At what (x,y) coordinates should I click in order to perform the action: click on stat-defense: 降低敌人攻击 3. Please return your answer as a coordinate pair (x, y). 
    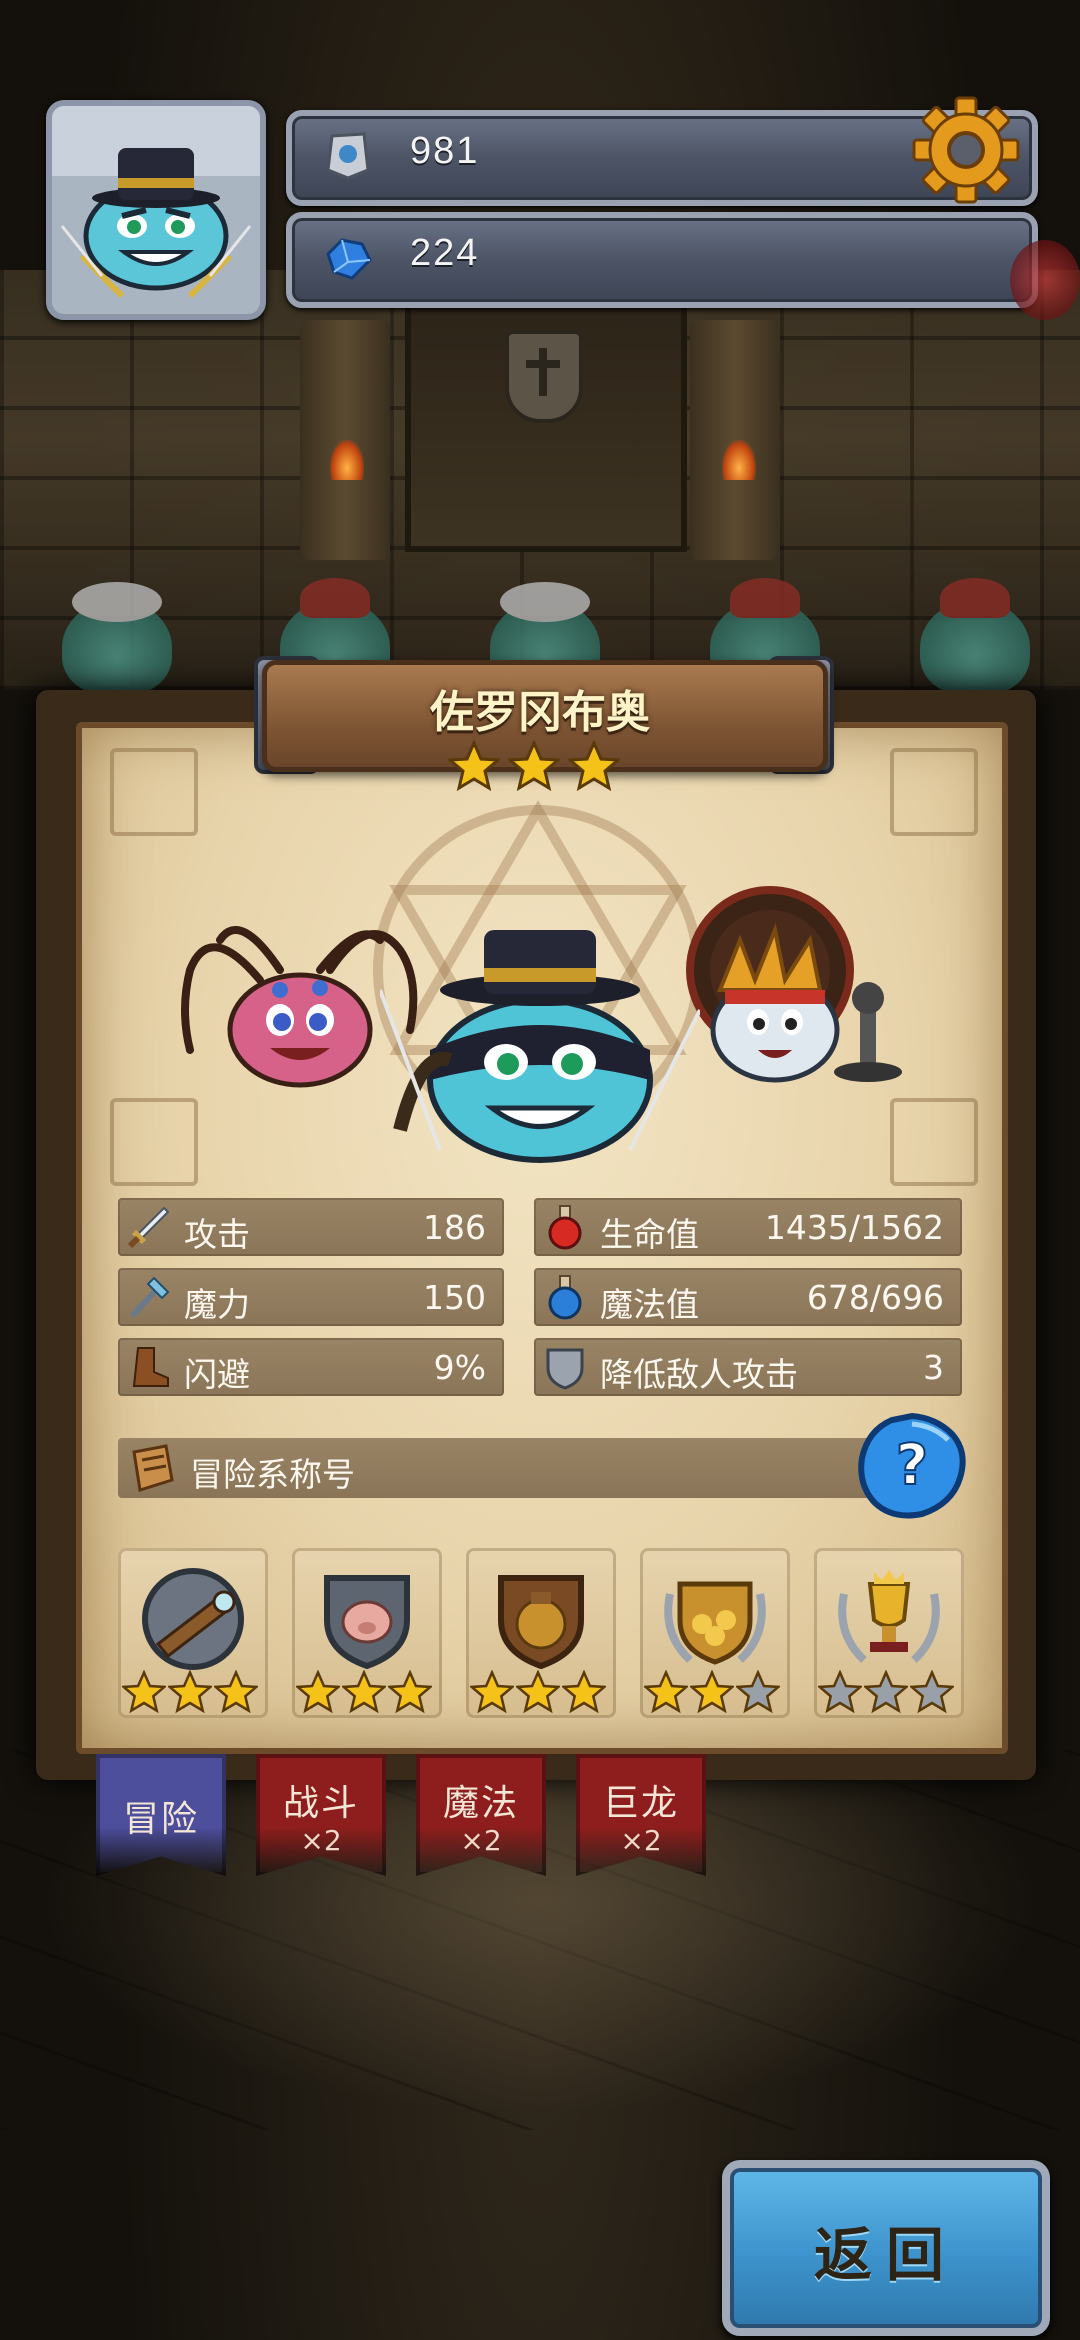
    Looking at the image, I should click on (748, 1367).